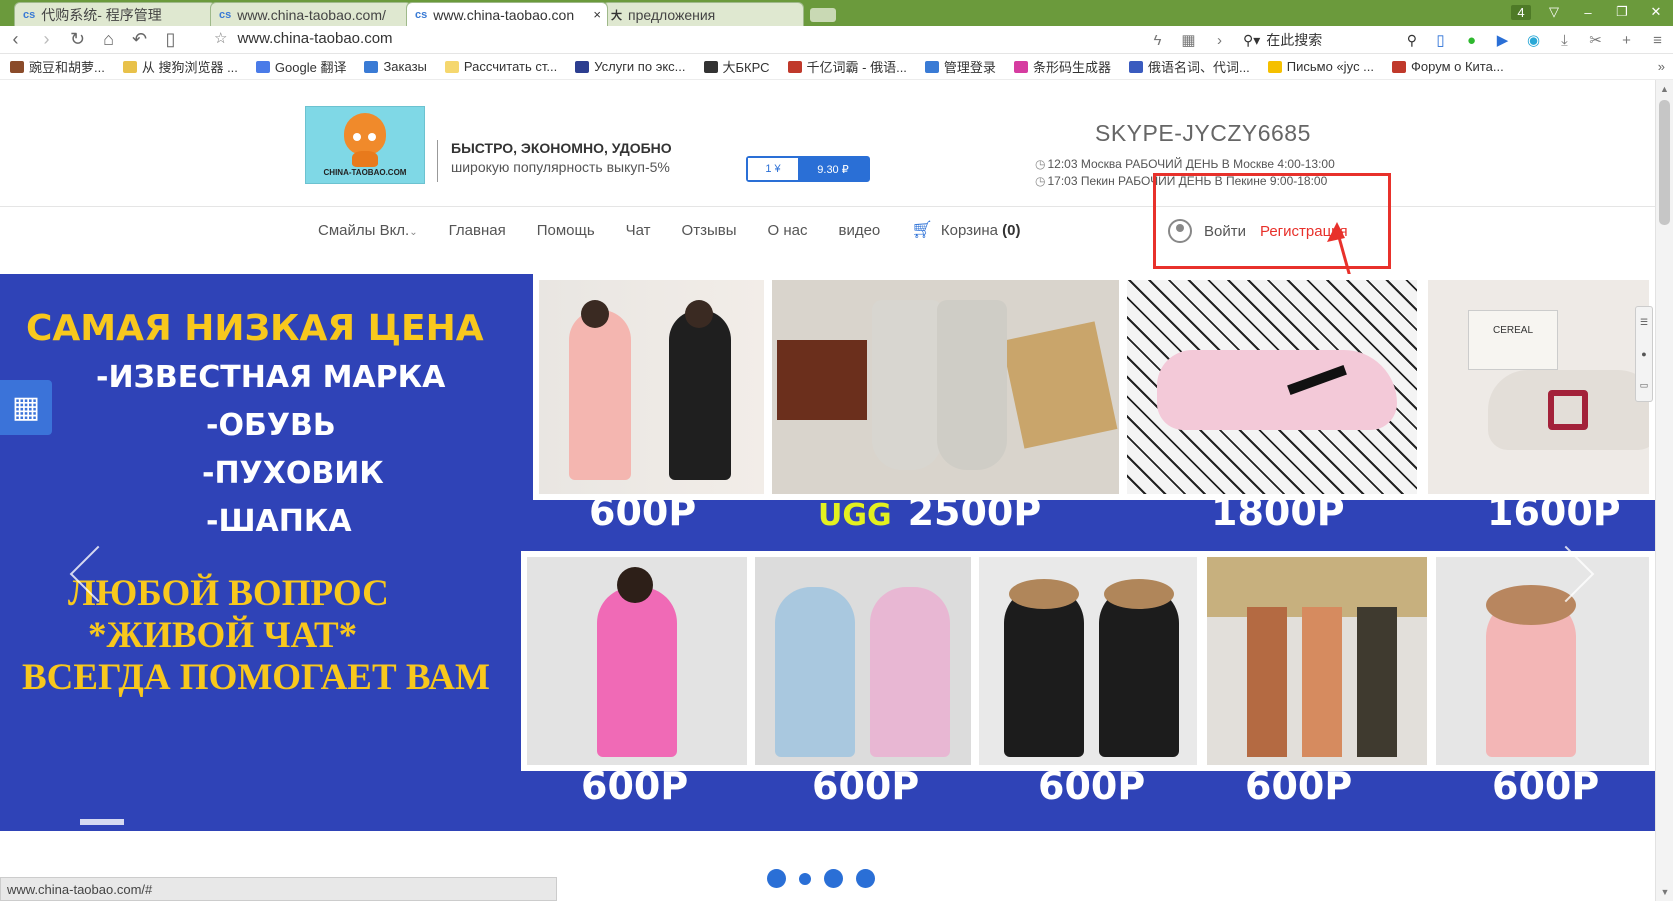 The height and width of the screenshot is (901, 1673). Describe the element at coordinates (1564, 40) in the screenshot. I see `download-icon: ⤓` at that location.